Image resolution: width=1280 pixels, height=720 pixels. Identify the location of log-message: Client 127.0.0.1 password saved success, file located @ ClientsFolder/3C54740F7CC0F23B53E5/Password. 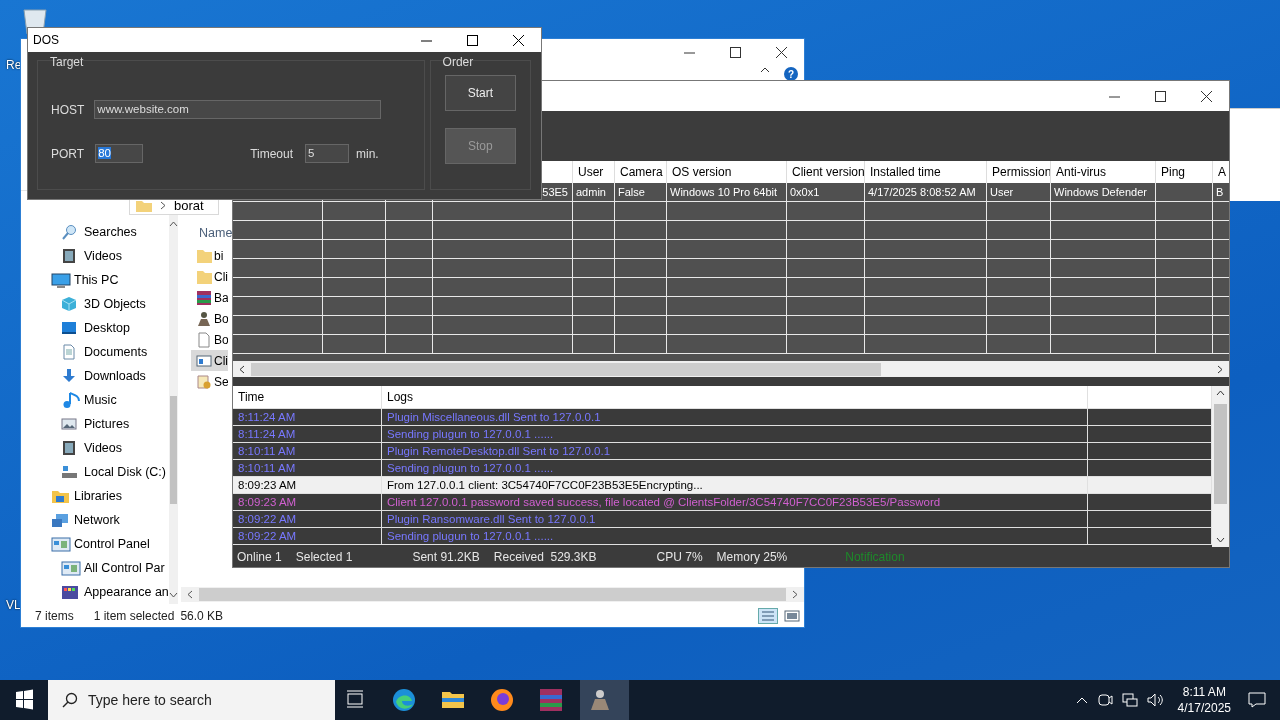
(735, 502).